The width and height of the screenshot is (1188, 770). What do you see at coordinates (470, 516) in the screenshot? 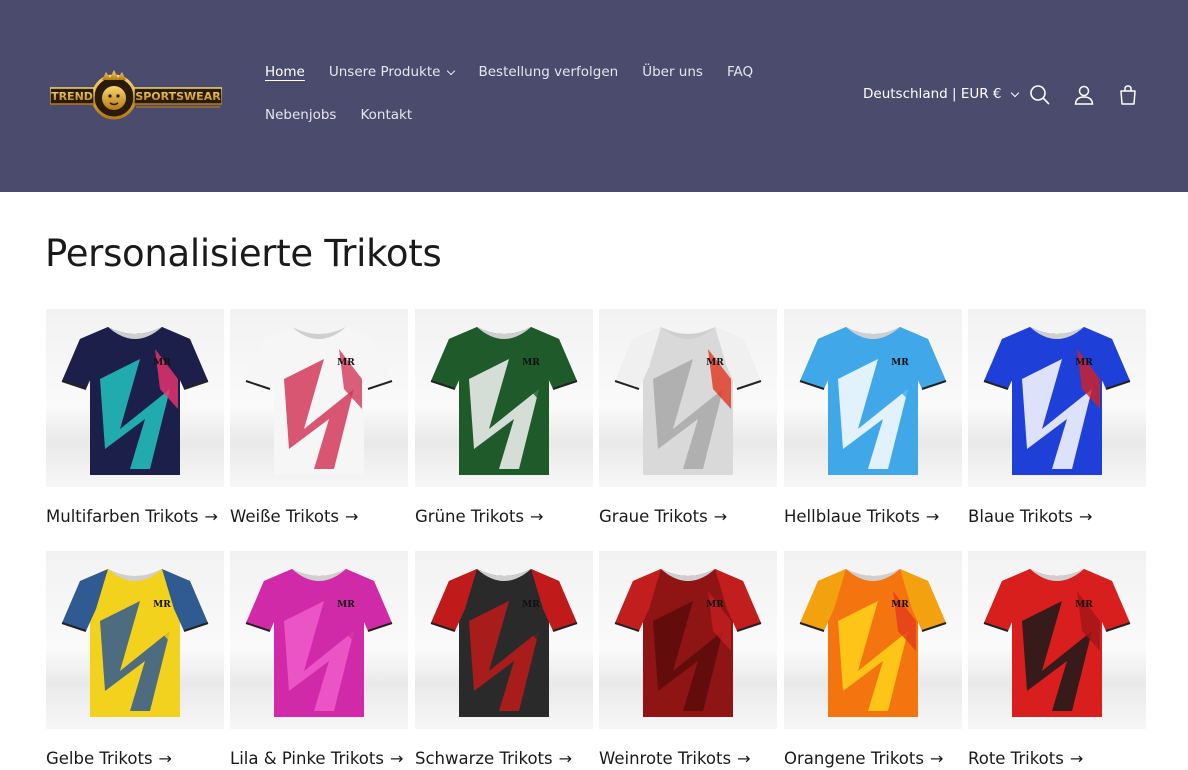
I see `collection-title: Grüne Trikots` at bounding box center [470, 516].